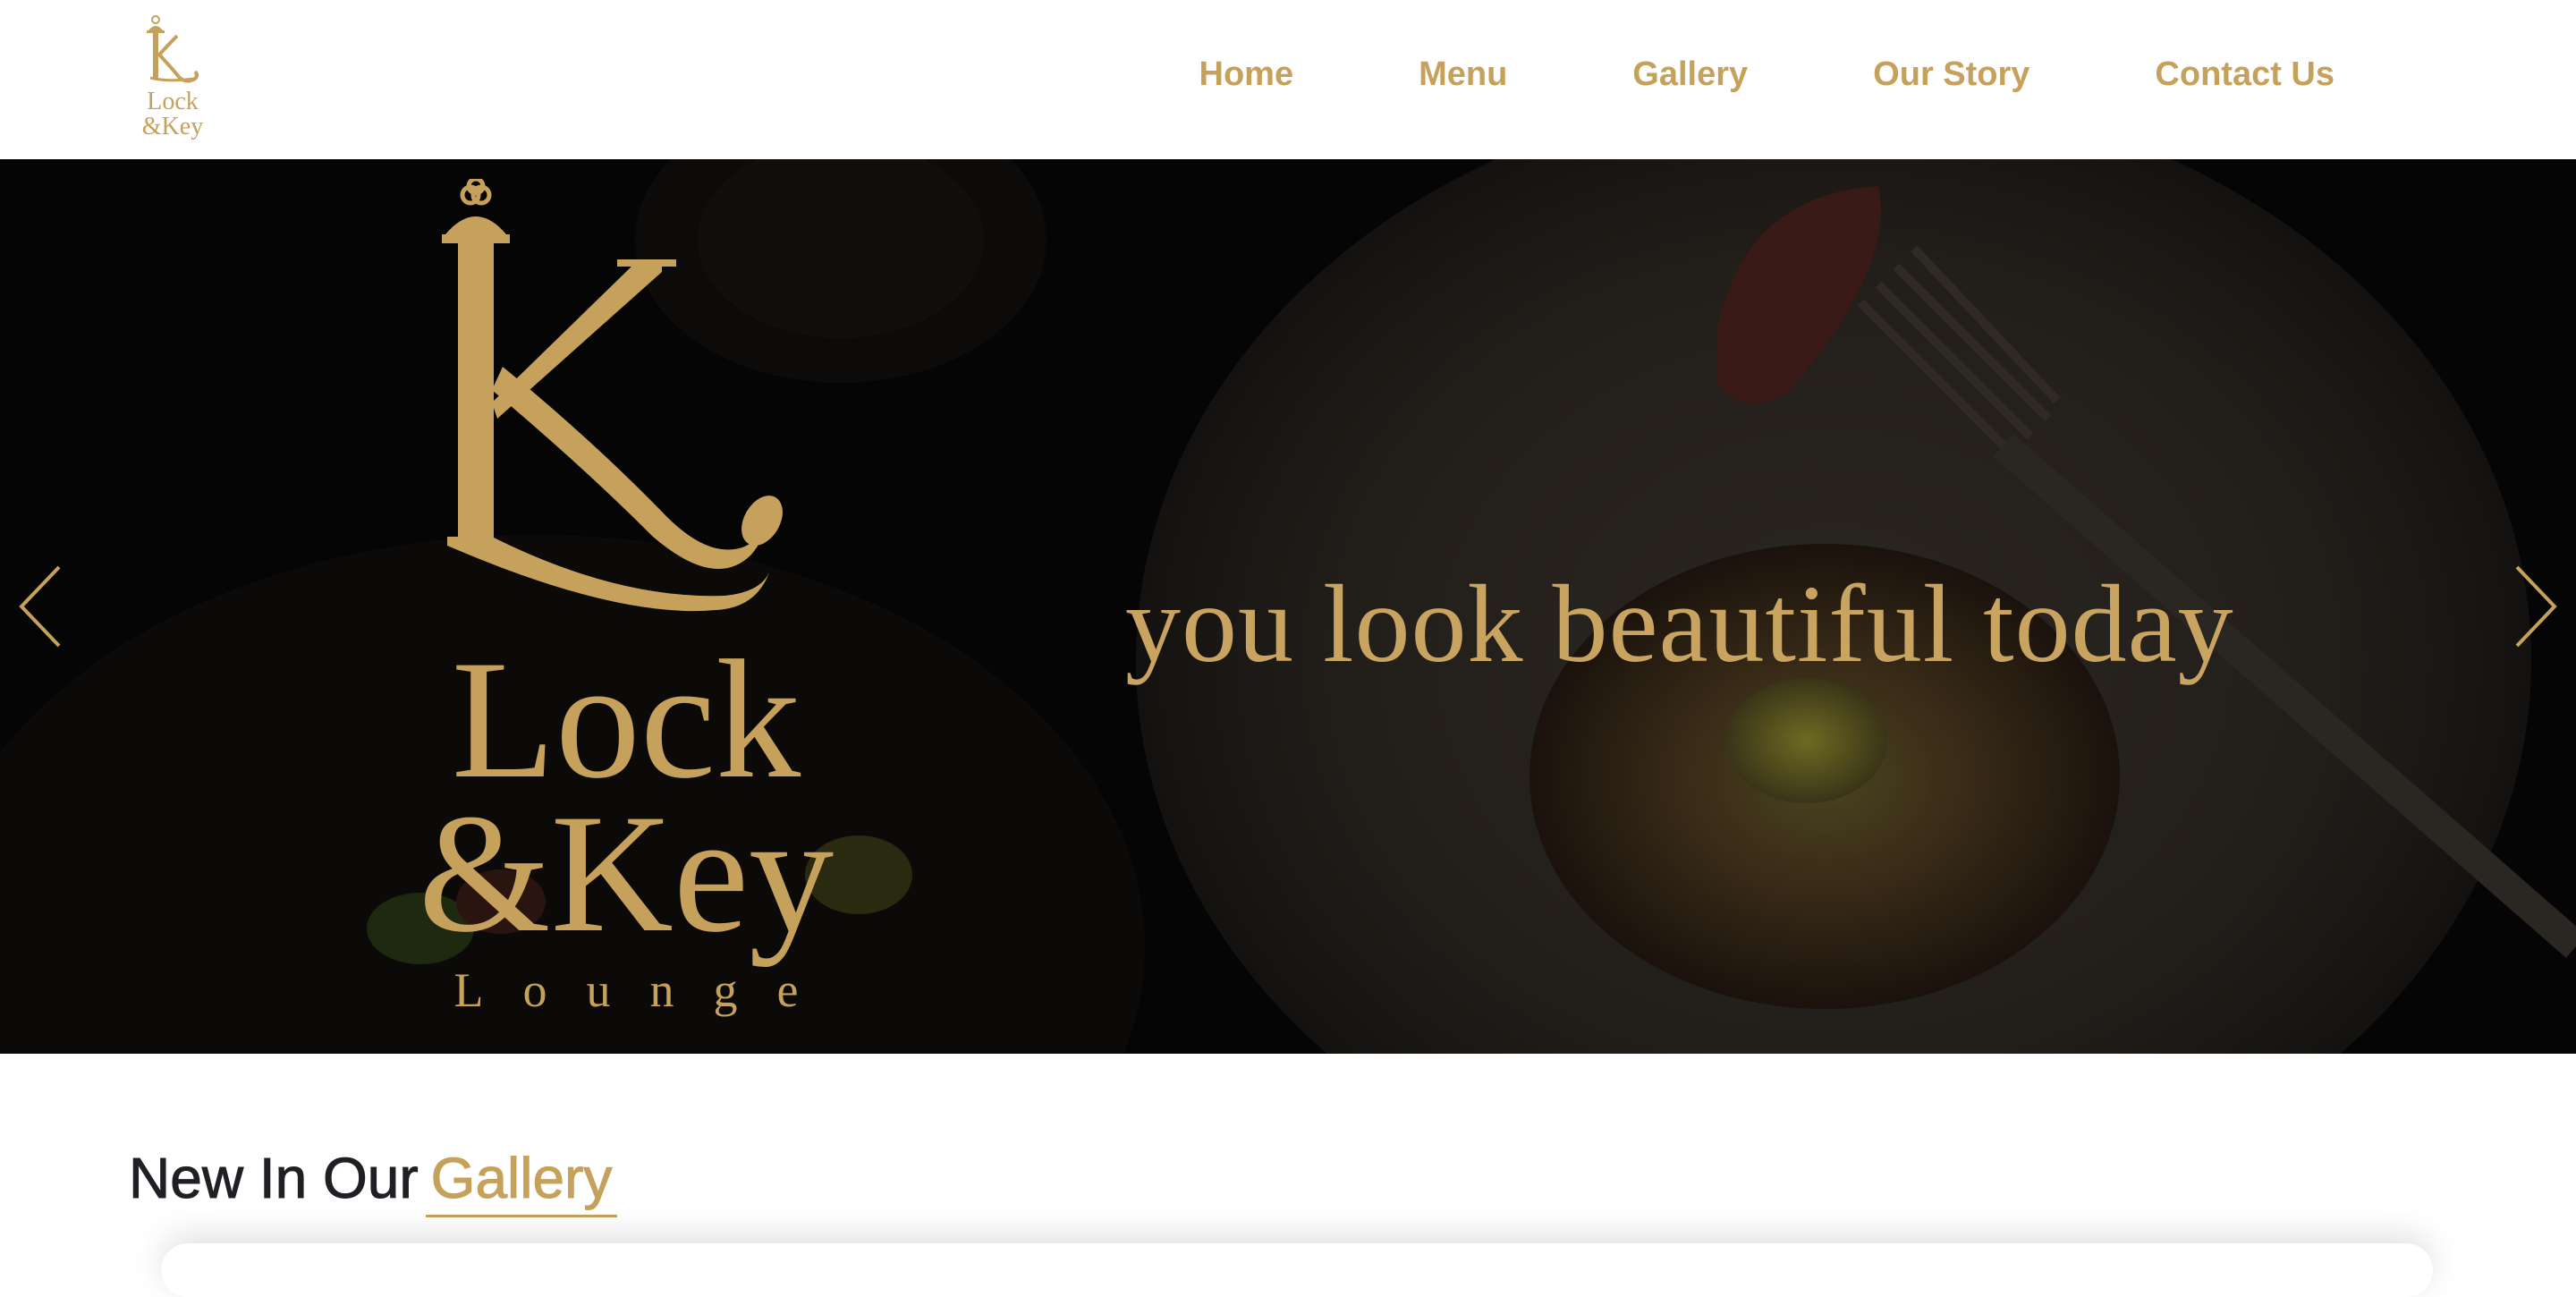  I want to click on hero-logo: Lock &Key Lounge, so click(626, 608).